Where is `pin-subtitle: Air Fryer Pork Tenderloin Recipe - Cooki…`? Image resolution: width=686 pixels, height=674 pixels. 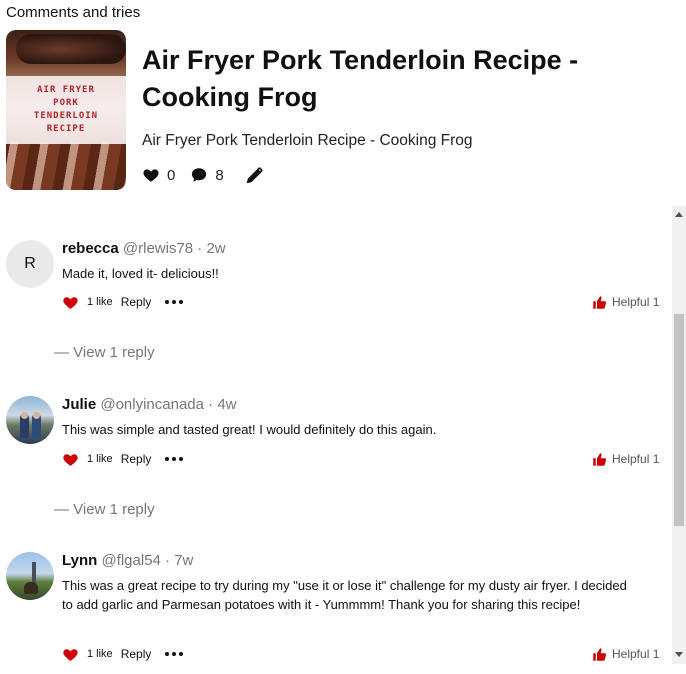 pin-subtitle: Air Fryer Pork Tenderloin Recipe - Cooki… is located at coordinates (307, 140).